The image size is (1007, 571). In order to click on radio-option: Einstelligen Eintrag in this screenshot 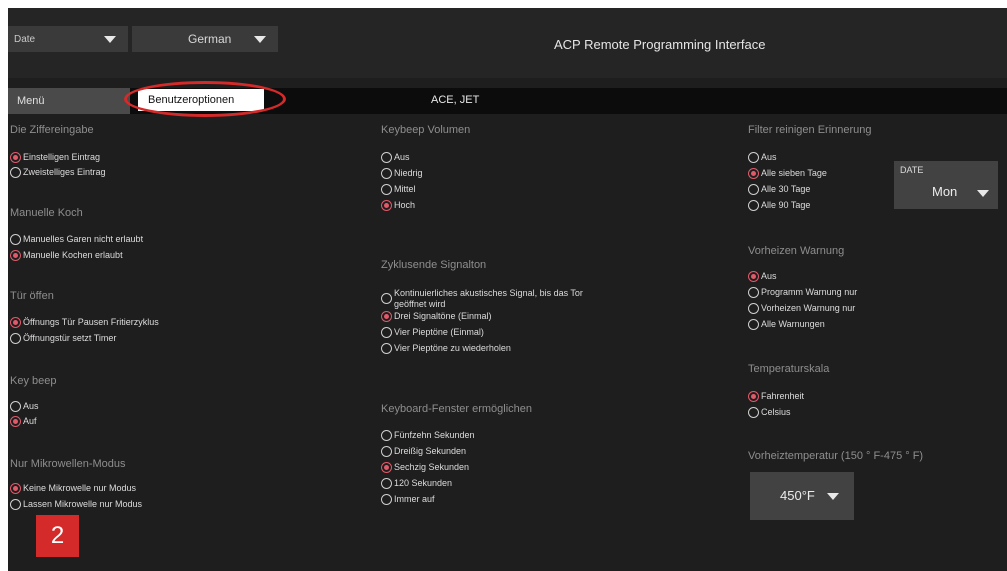, I will do `click(55, 157)`.